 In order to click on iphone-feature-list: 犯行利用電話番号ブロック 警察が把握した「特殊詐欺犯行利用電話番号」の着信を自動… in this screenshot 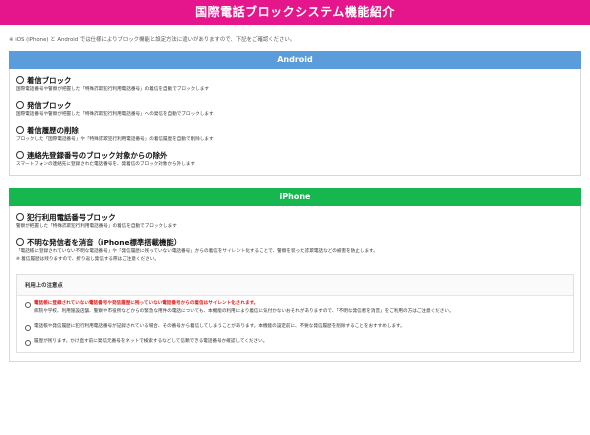, I will do `click(295, 237)`.